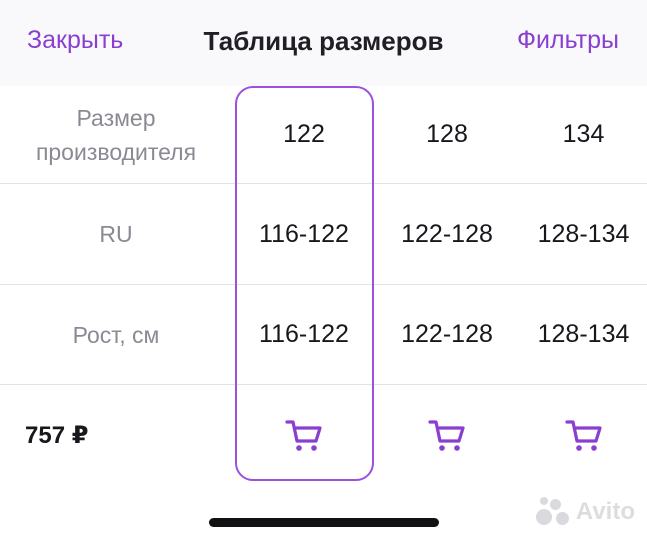 Image resolution: width=647 pixels, height=540 pixels. Describe the element at coordinates (116, 334) in the screenshot. I see `row-label-height: Рост, см` at that location.